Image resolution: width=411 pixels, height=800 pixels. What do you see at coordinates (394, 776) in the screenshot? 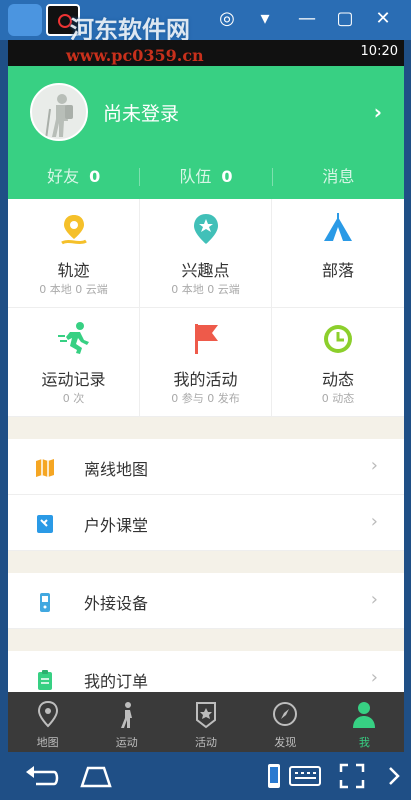
I see `chevron-right-icon` at bounding box center [394, 776].